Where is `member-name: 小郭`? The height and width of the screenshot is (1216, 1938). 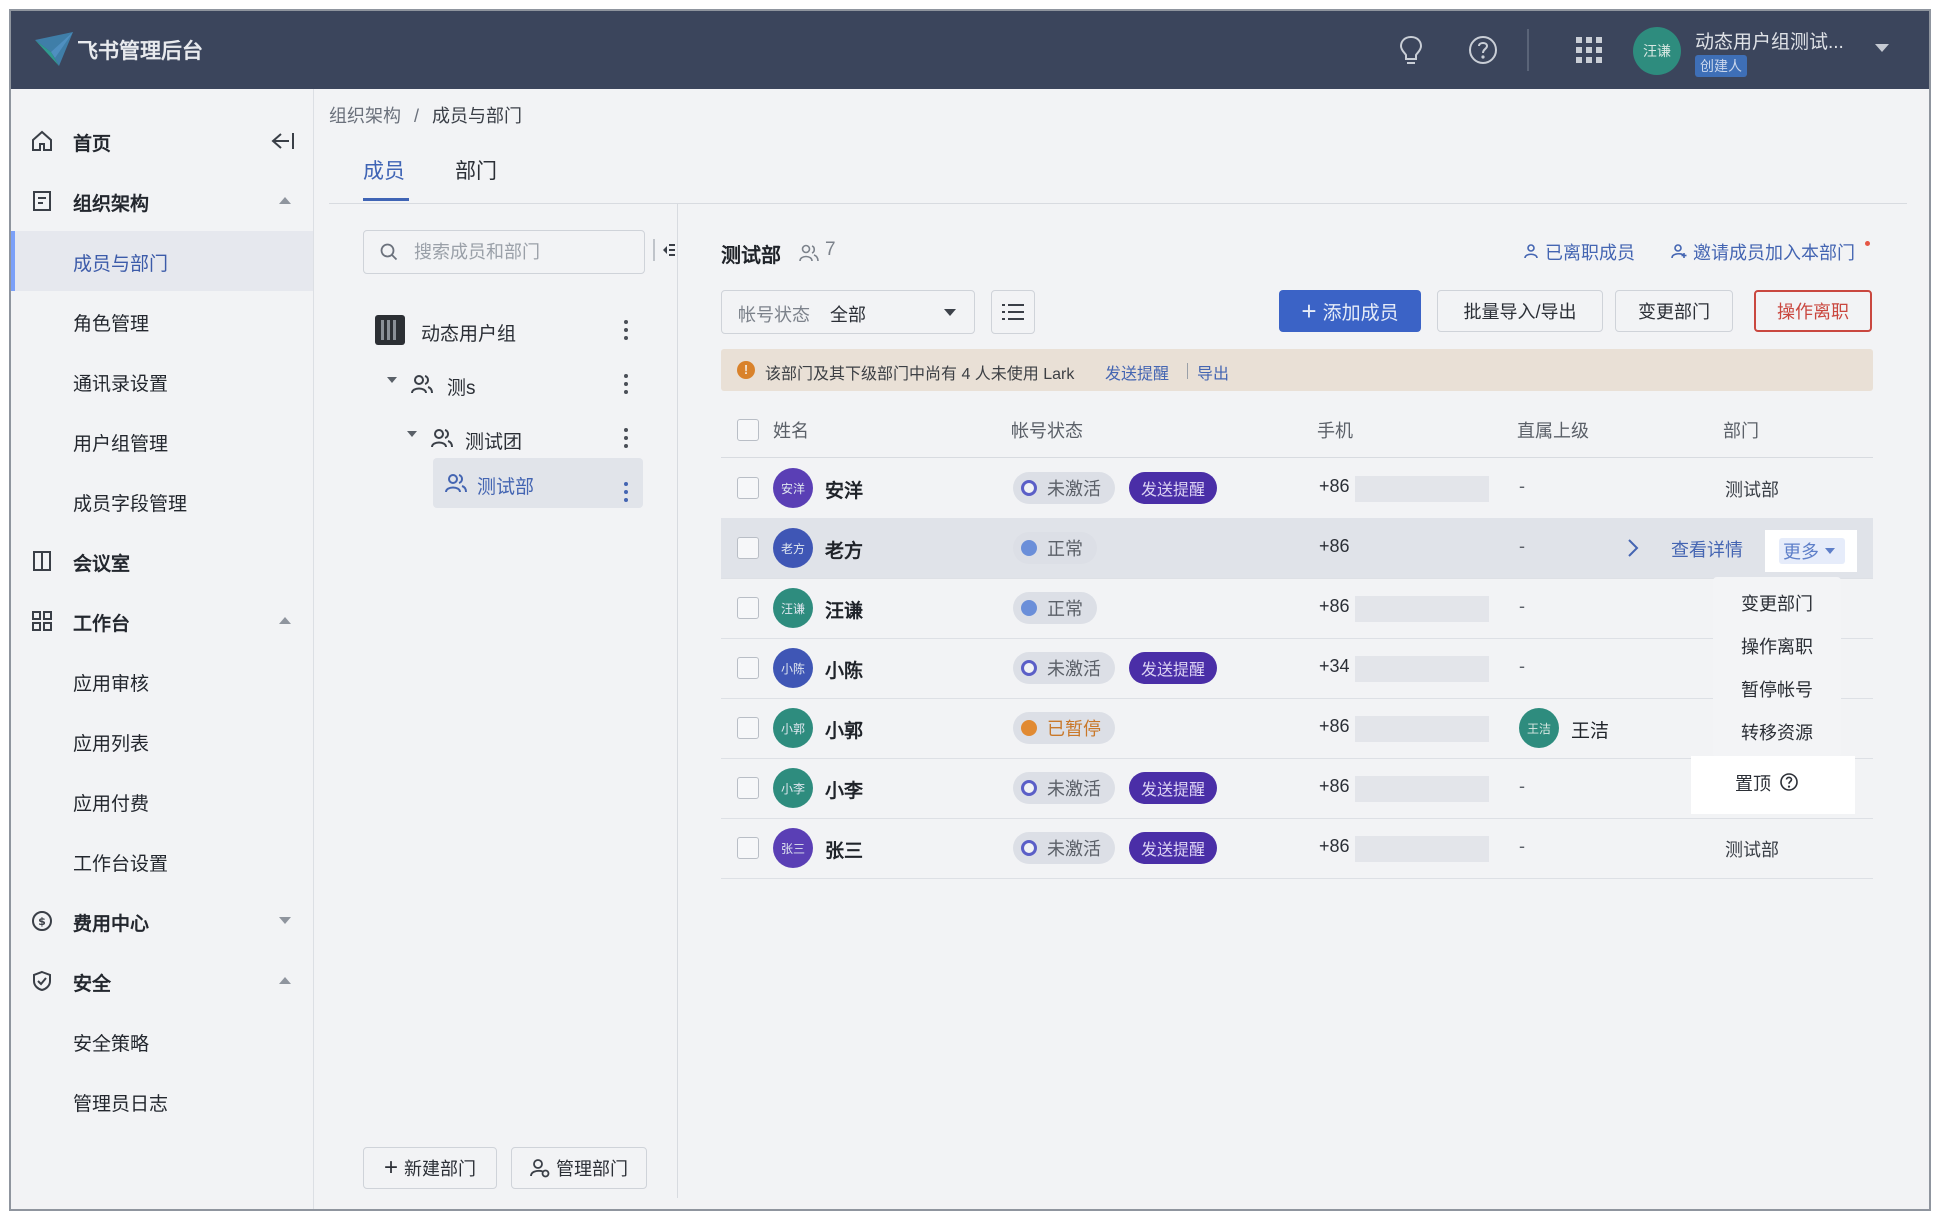
member-name: 小郭 is located at coordinates (844, 729).